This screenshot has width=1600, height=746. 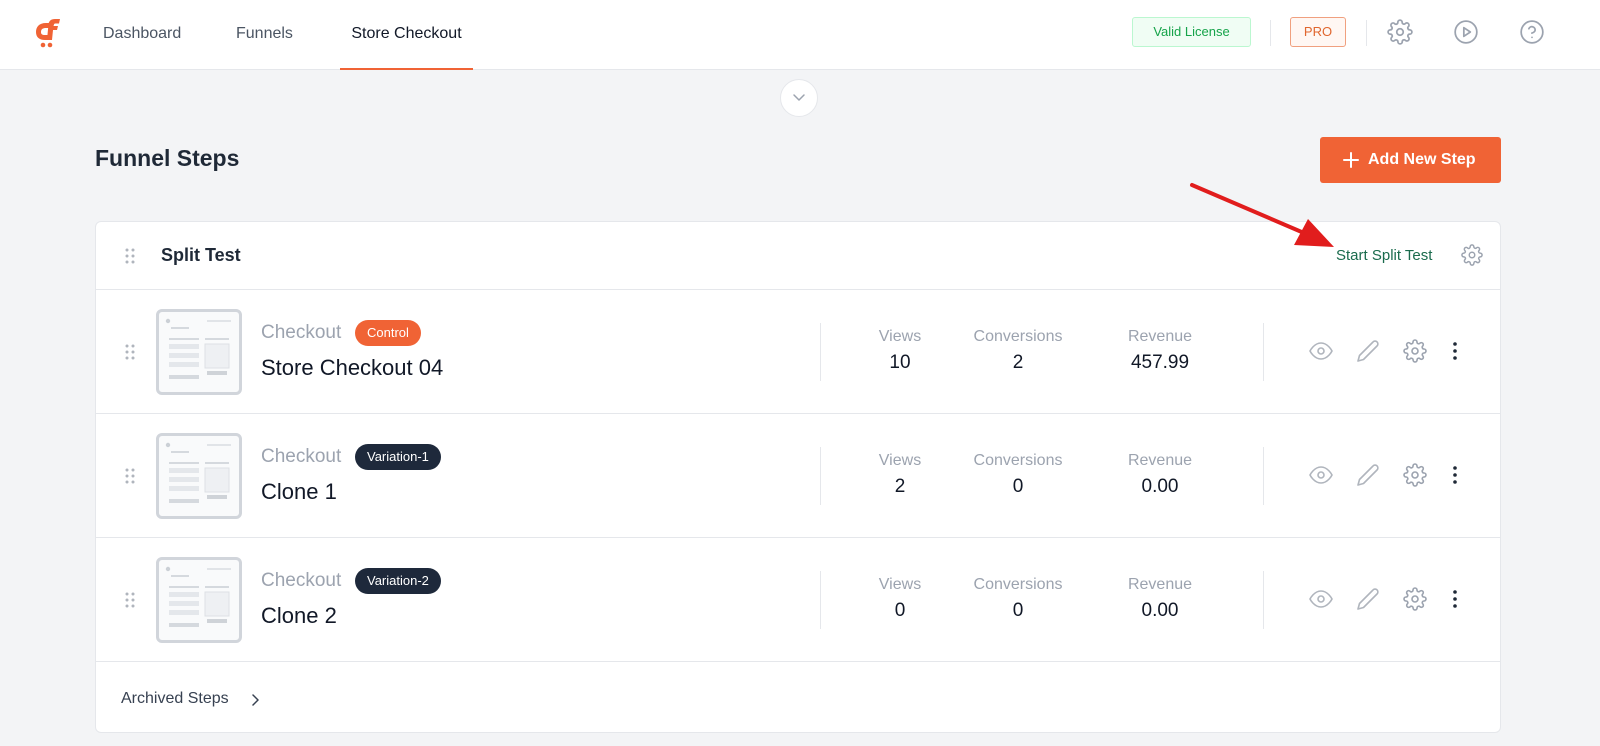 I want to click on nav-tab-funnels: Funnels, so click(x=264, y=35).